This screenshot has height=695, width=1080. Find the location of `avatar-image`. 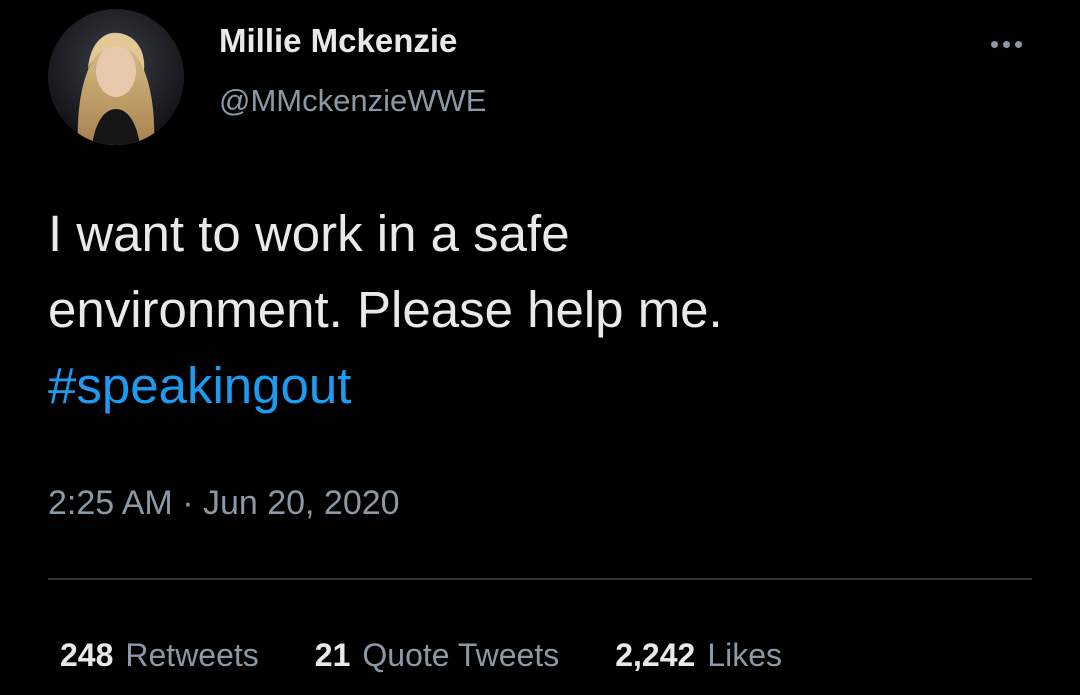

avatar-image is located at coordinates (116, 77).